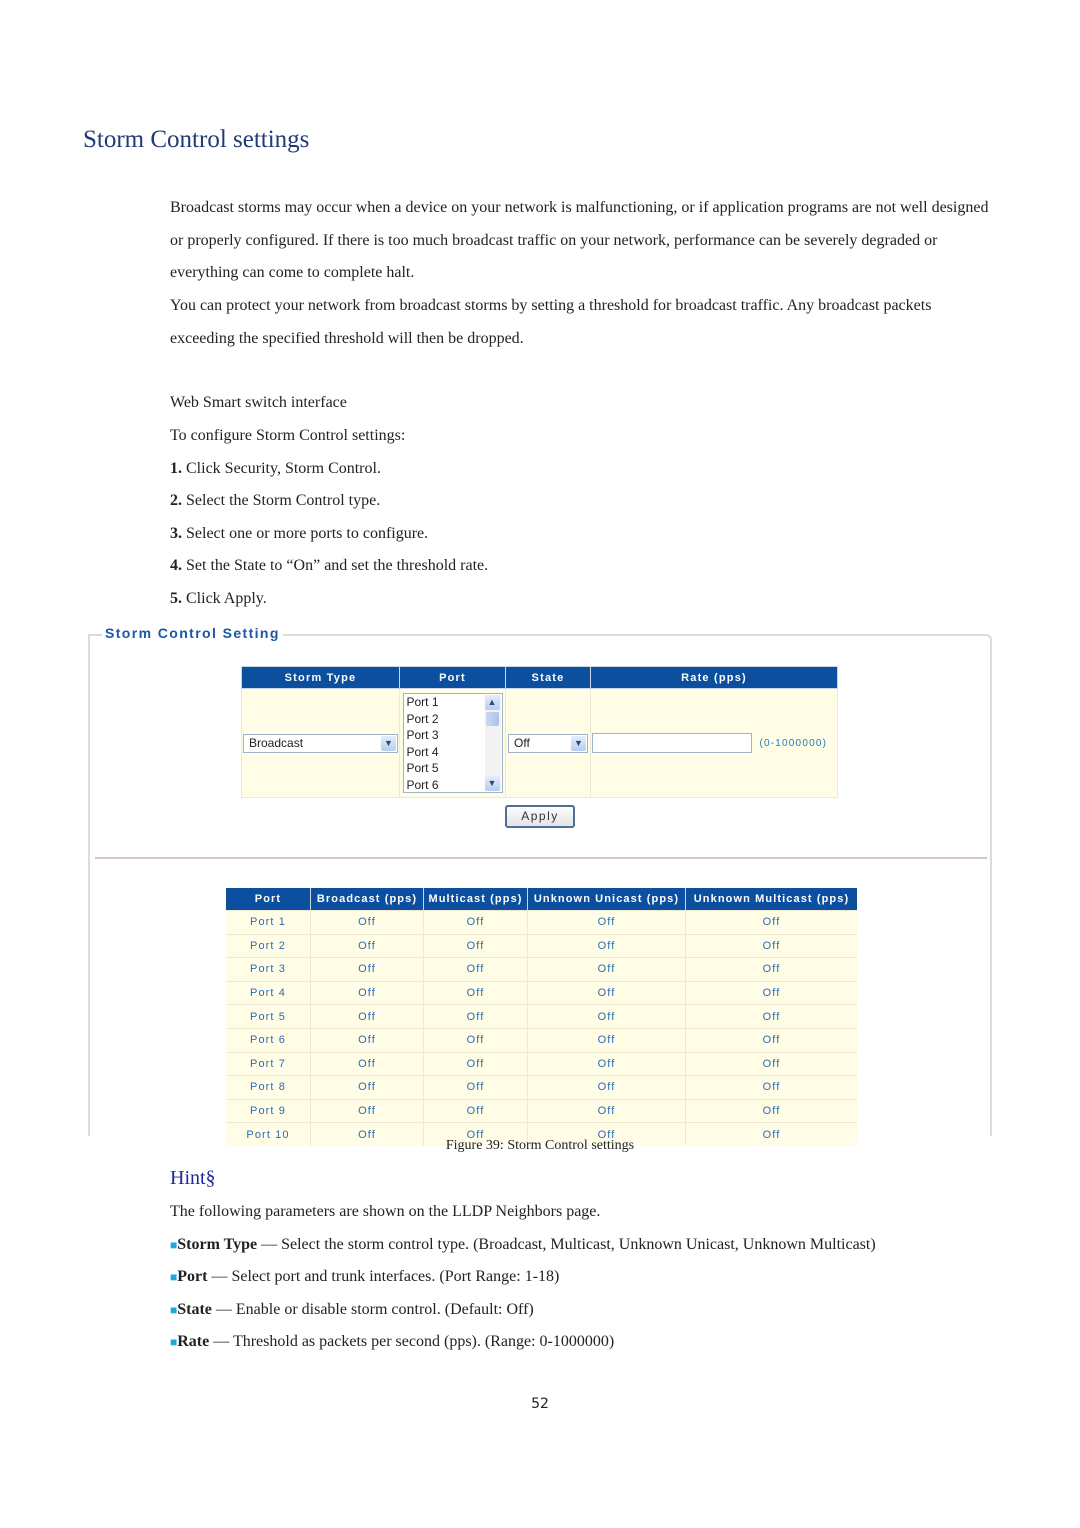 This screenshot has height=1528, width=1080. What do you see at coordinates (540, 816) in the screenshot?
I see `apply-button: Apply` at bounding box center [540, 816].